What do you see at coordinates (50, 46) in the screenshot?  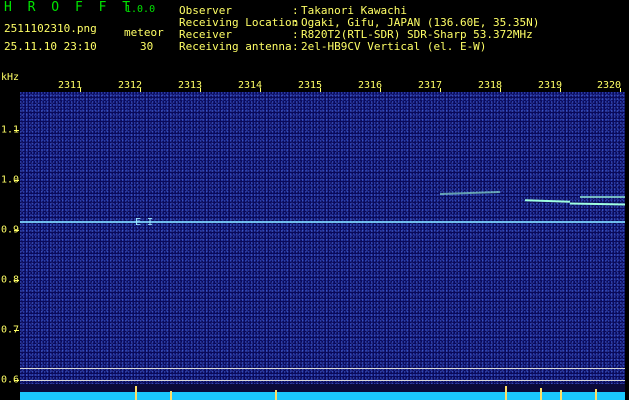 I see `date-time: 25.11.10 23:10` at bounding box center [50, 46].